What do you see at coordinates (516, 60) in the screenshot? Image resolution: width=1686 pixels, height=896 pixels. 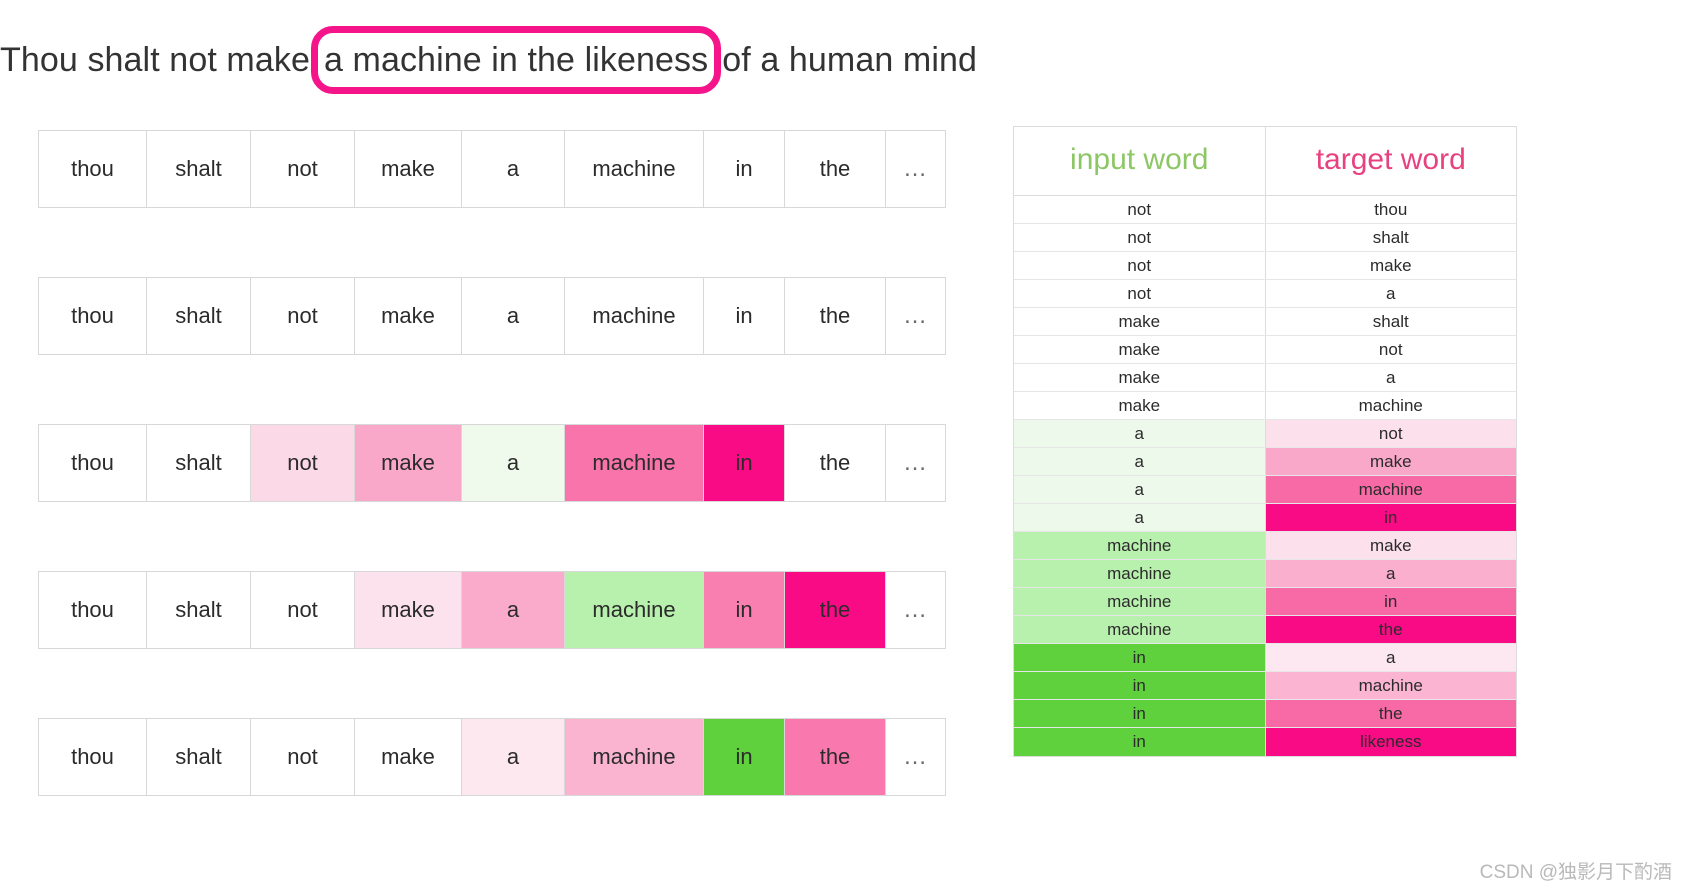 I see `headline-highlight-box: a machine in the likeness` at bounding box center [516, 60].